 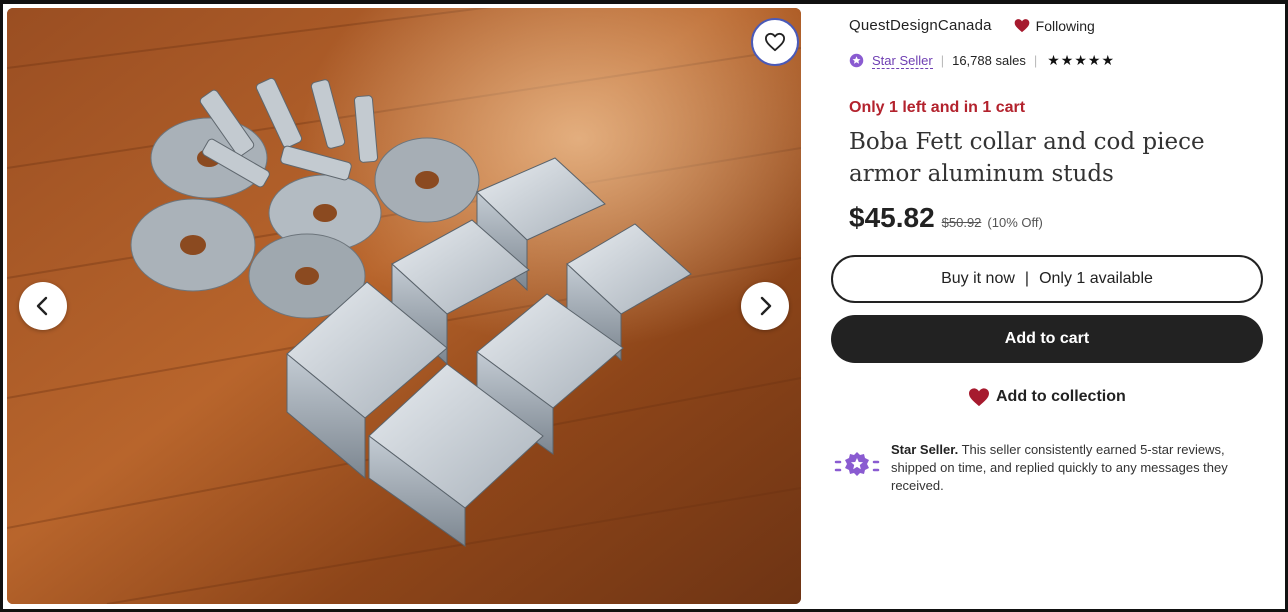 What do you see at coordinates (937, 107) in the screenshot?
I see `stock-urgency-message: Only 1 left and in 1 cart` at bounding box center [937, 107].